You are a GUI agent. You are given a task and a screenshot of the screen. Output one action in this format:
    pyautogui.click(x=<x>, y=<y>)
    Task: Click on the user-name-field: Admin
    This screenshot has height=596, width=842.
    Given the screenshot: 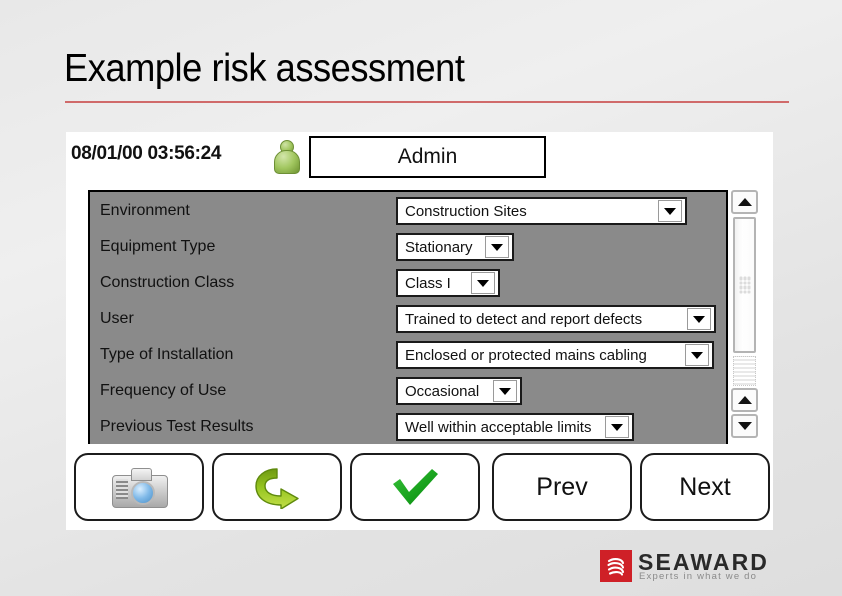 What is the action you would take?
    pyautogui.click(x=427, y=157)
    